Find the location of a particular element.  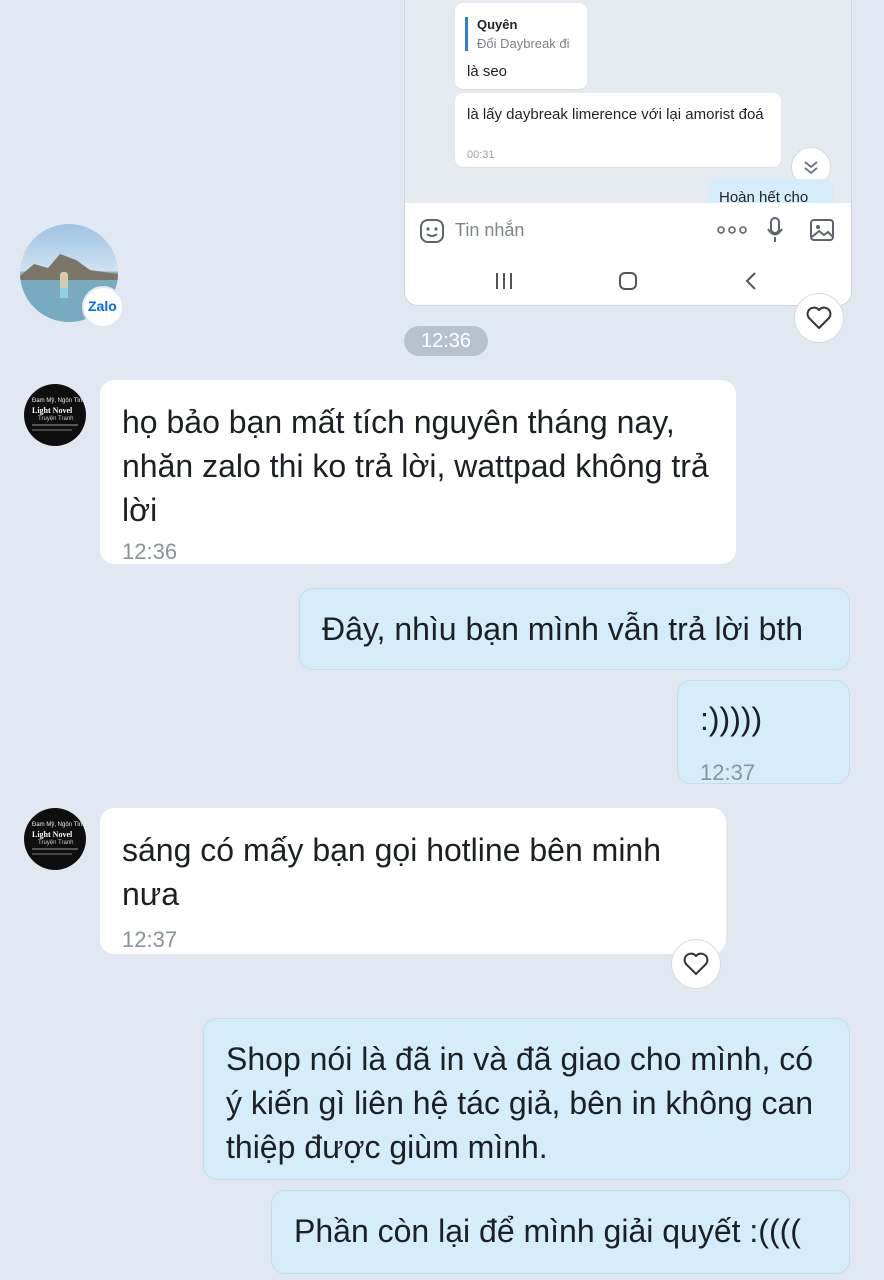

more-options-icon is located at coordinates (732, 230).